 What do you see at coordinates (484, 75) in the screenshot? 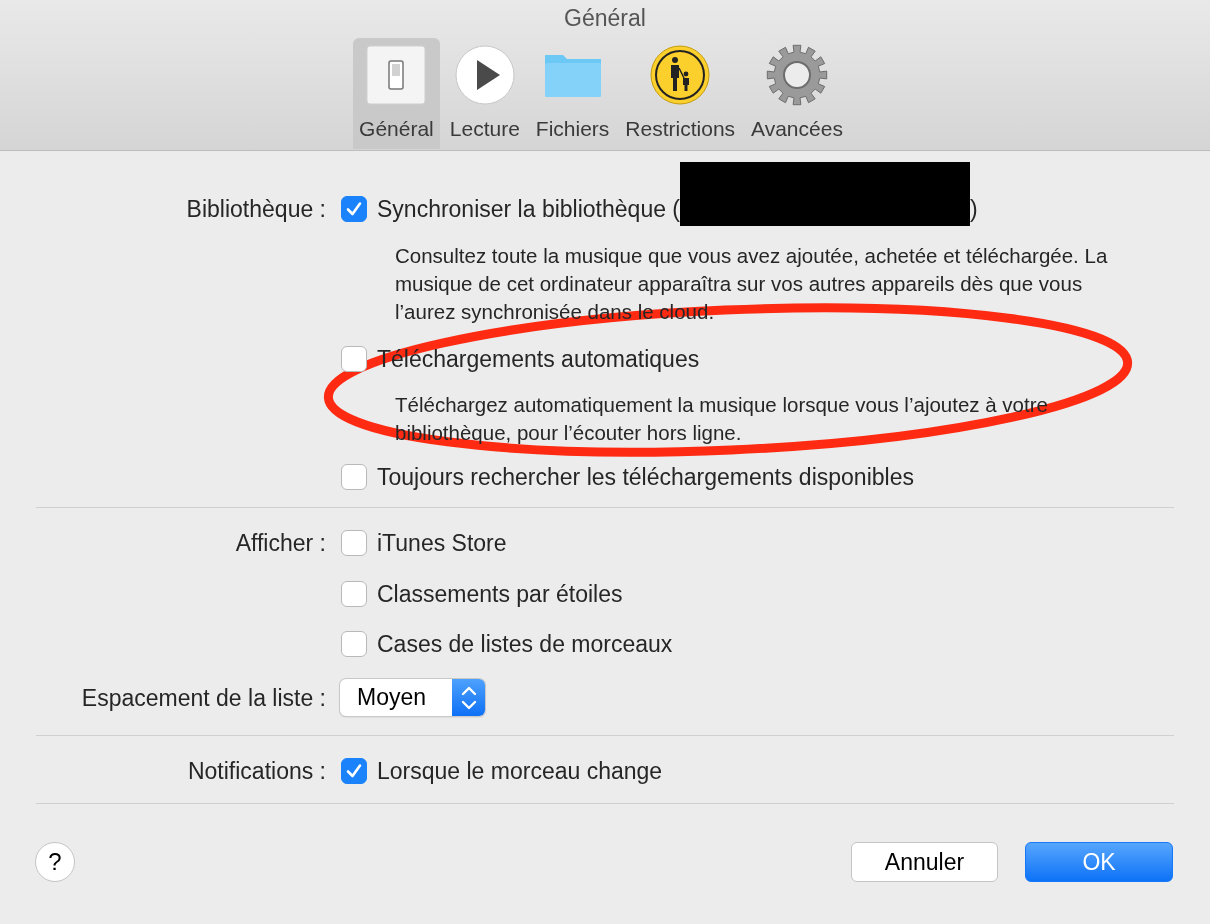
I see `play-icon` at bounding box center [484, 75].